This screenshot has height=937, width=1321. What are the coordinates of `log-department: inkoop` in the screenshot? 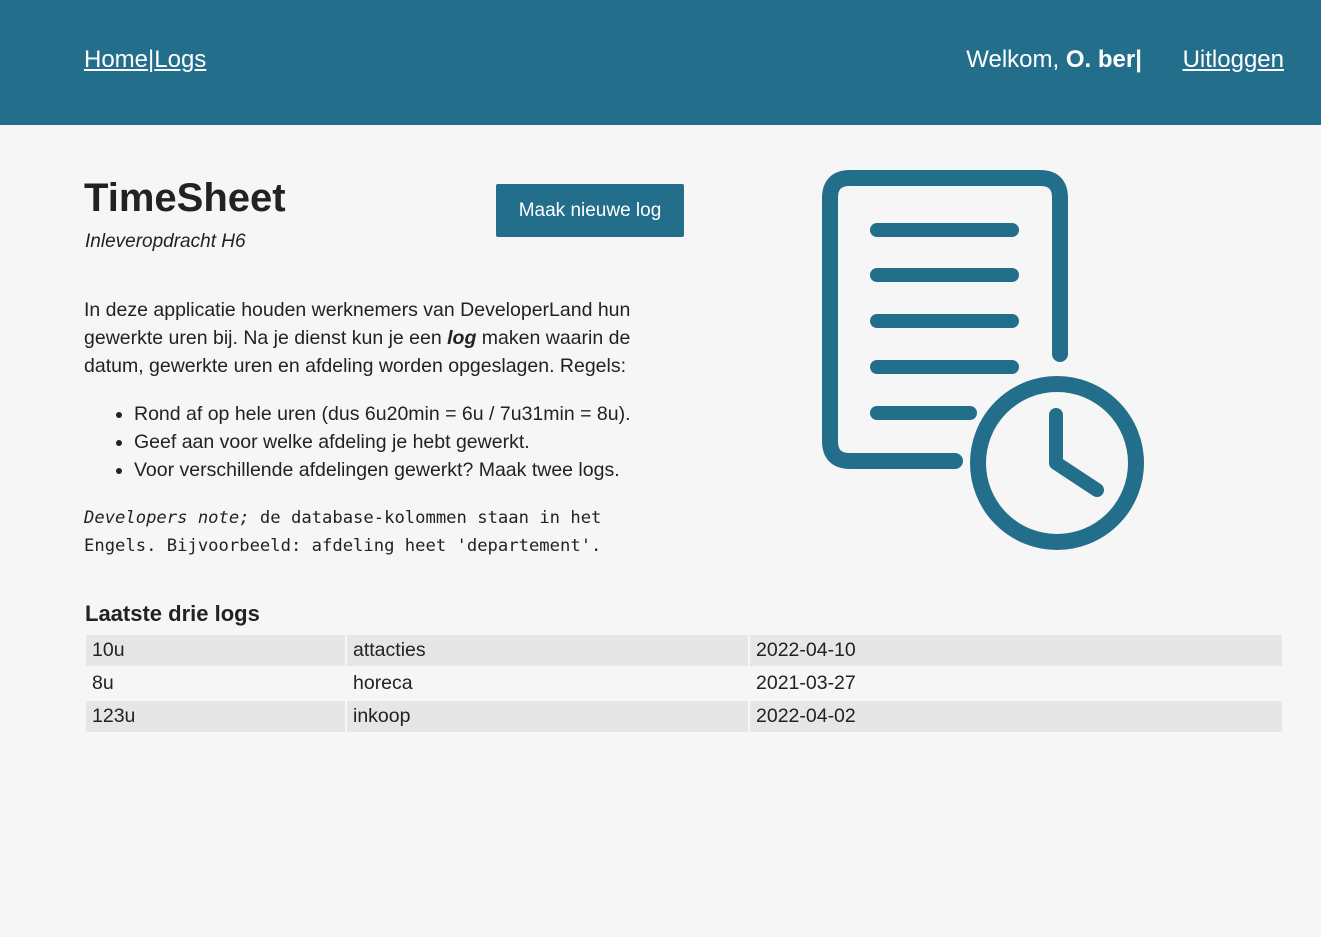 It's located at (547, 716).